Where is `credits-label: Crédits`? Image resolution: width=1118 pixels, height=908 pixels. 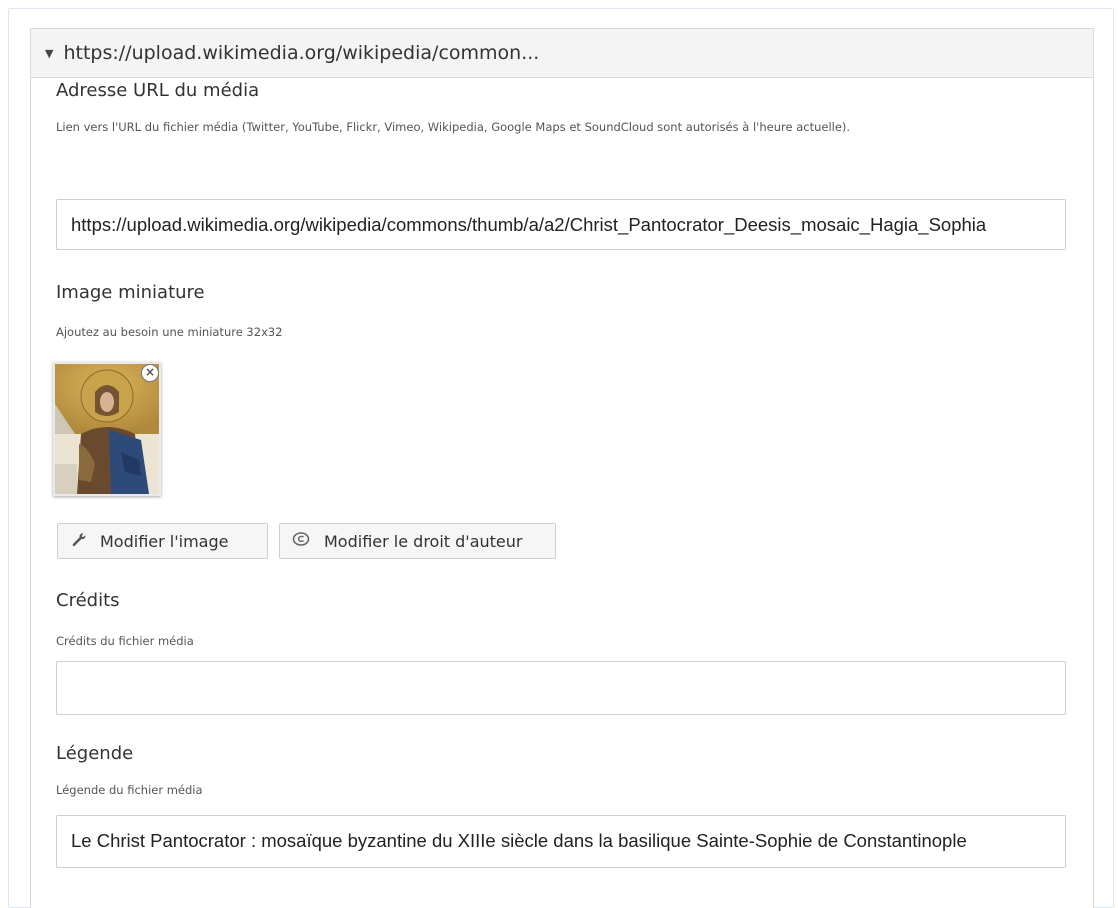 credits-label: Crédits is located at coordinates (88, 600).